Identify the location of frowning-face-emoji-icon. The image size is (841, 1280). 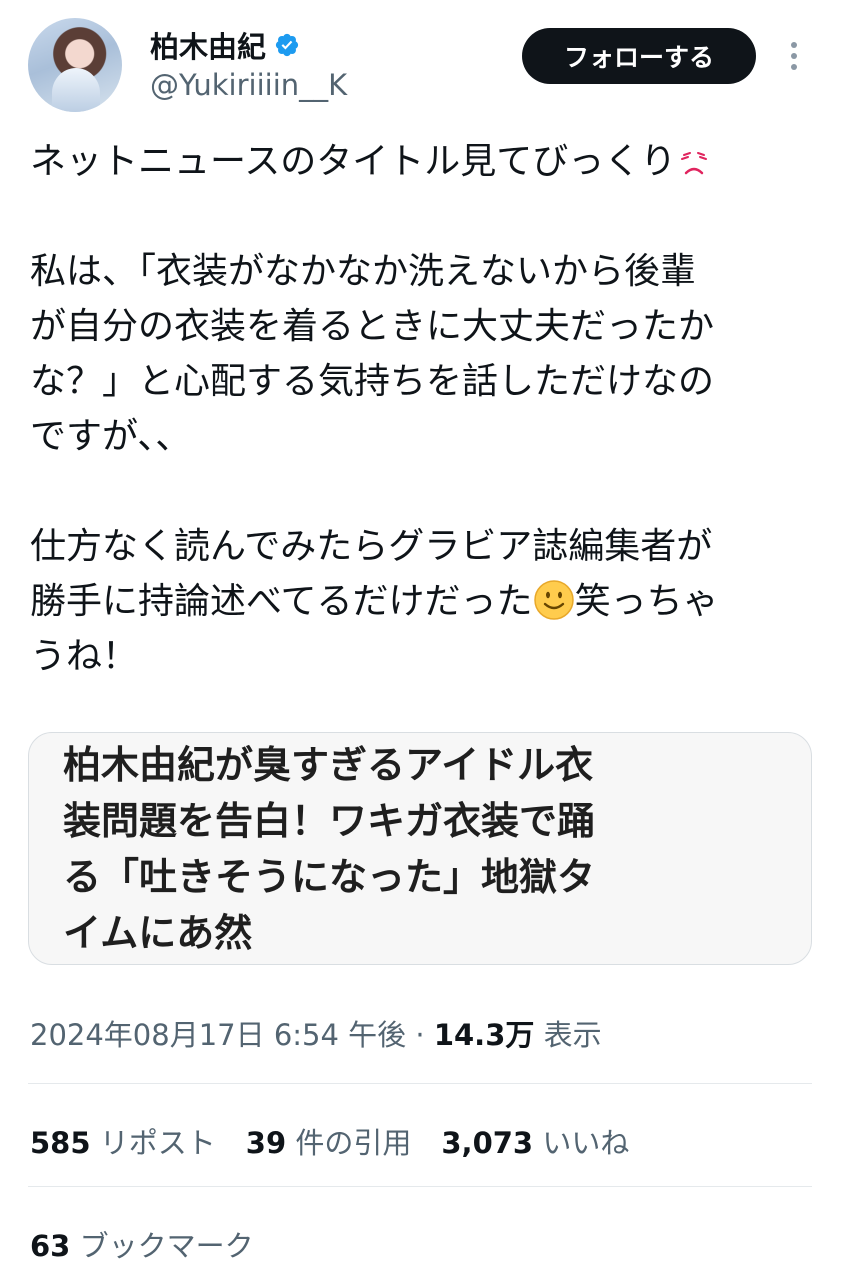
(694, 163).